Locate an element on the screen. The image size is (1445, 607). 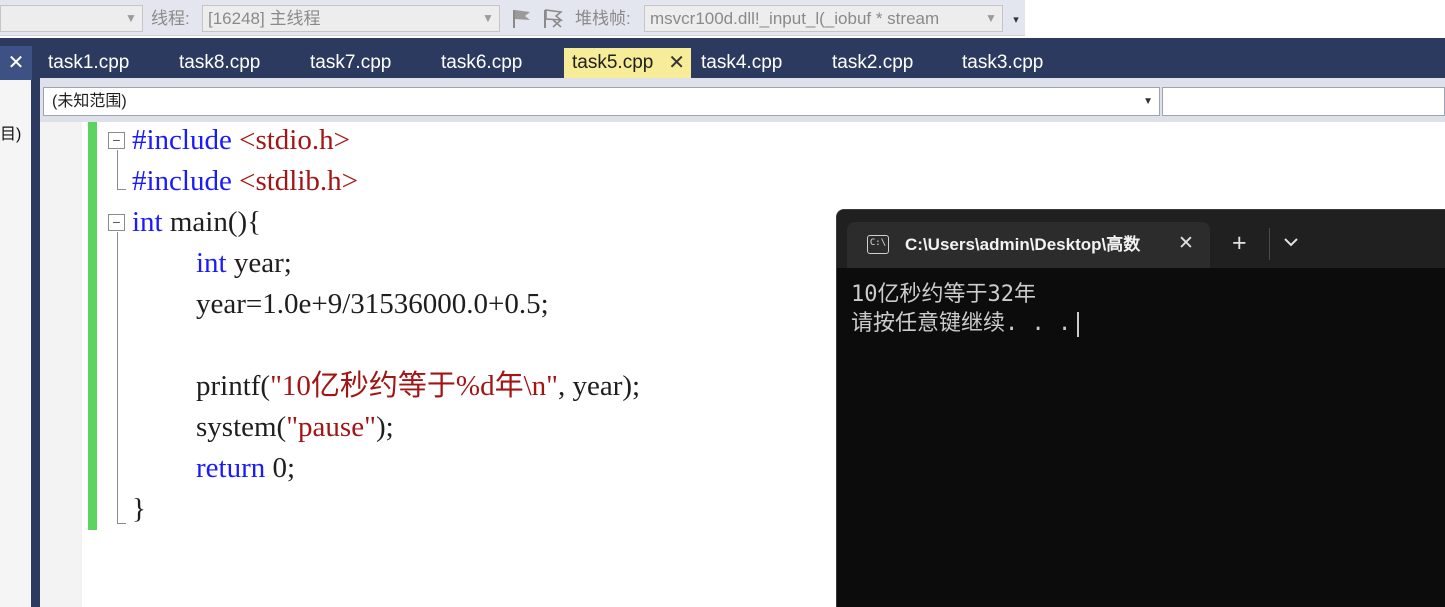
console-output-line: 请按任意键继续. . . is located at coordinates (1148, 323).